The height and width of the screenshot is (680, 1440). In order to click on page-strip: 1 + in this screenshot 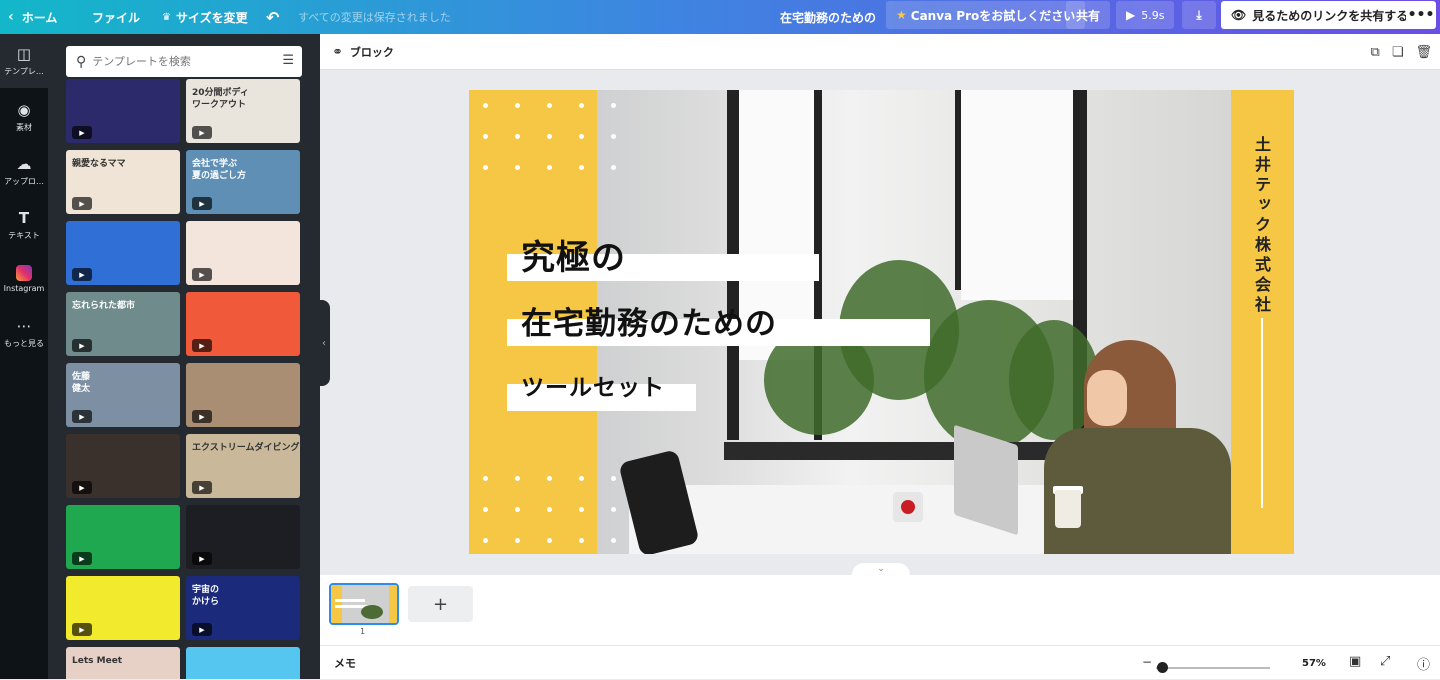, I will do `click(880, 610)`.